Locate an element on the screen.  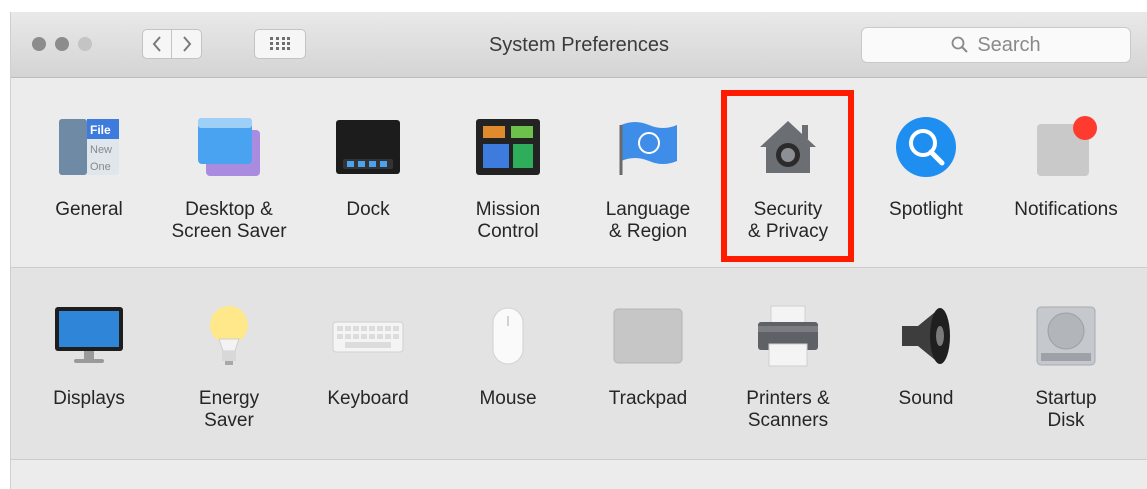
pane-general: File New One General is located at coordinates (89, 165).